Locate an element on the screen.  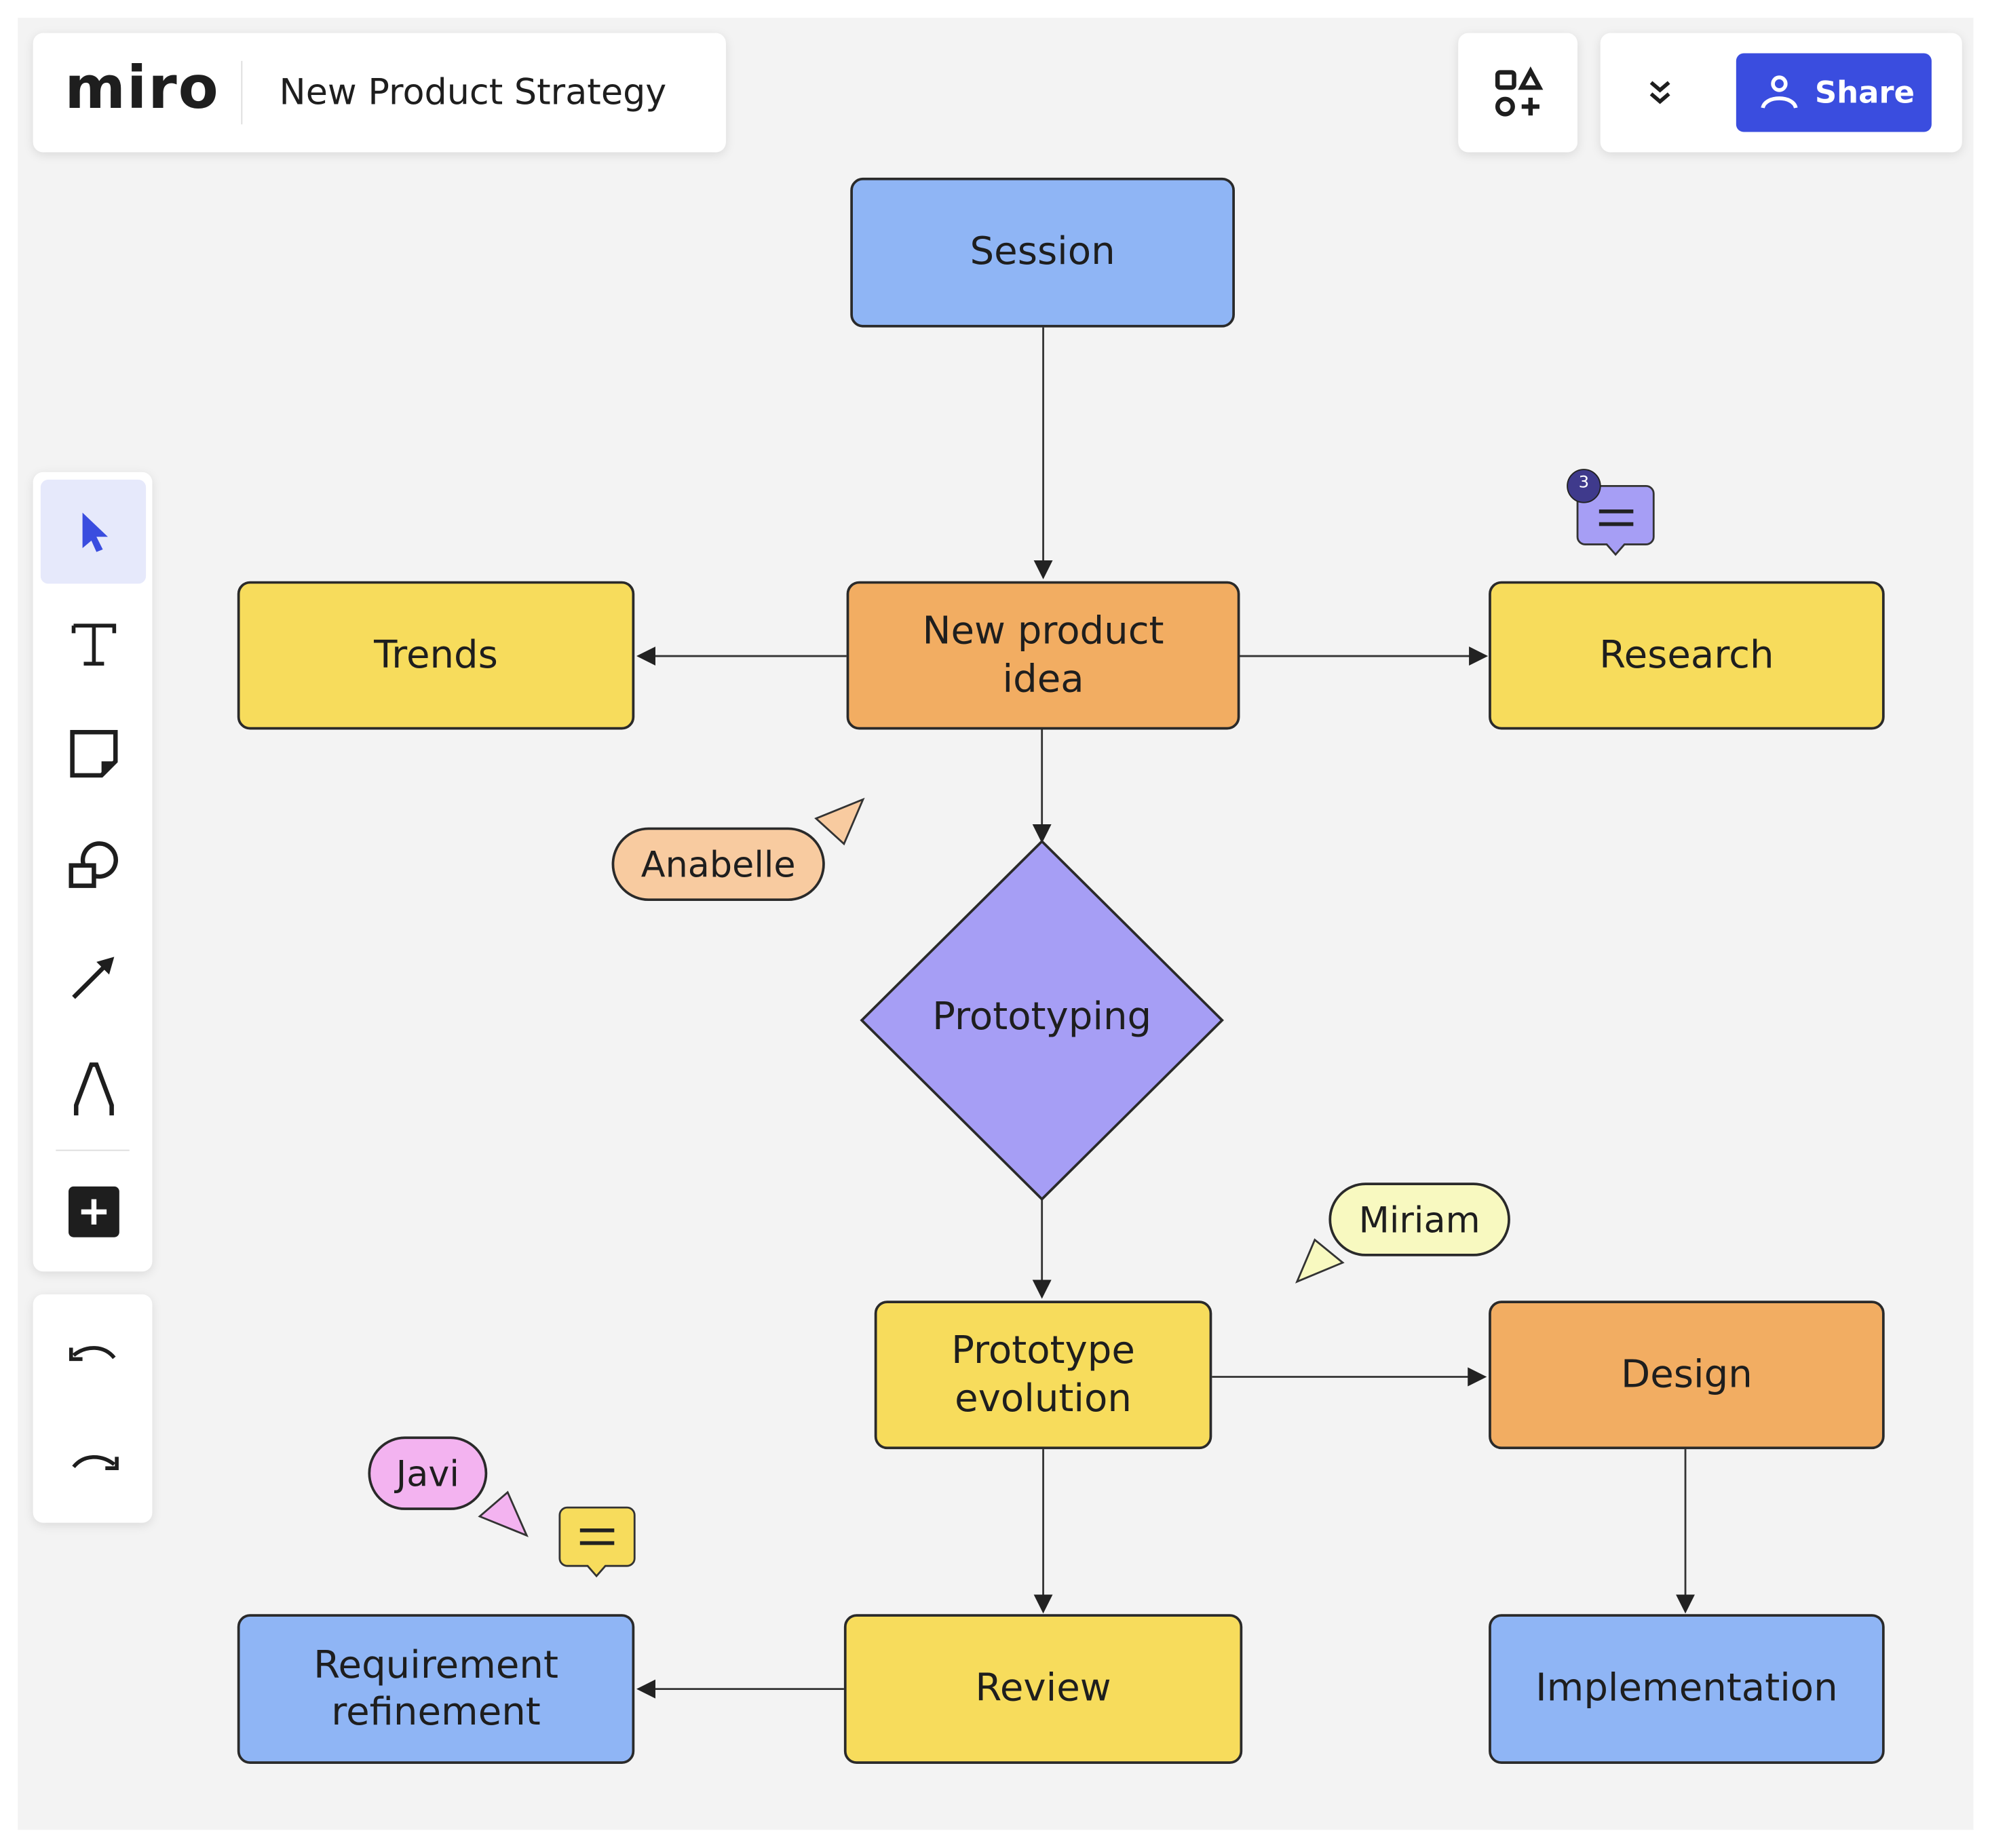
node-new-product-idea: New product idea is located at coordinates (1043, 655).